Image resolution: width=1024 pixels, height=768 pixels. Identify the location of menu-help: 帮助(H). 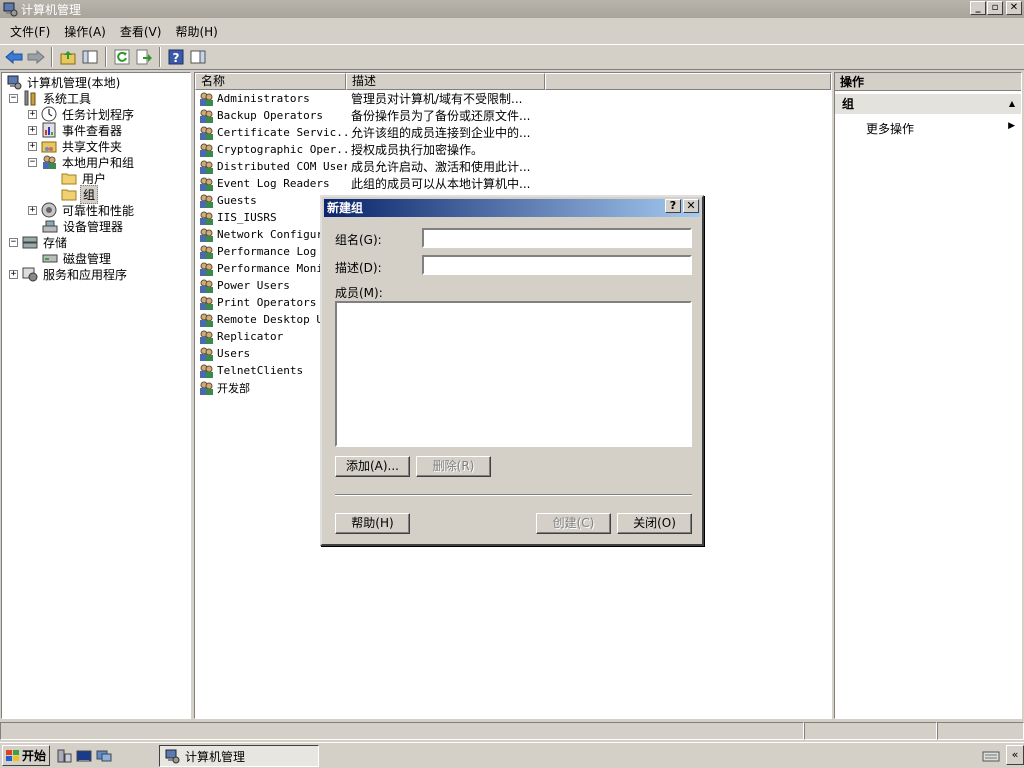
(196, 31).